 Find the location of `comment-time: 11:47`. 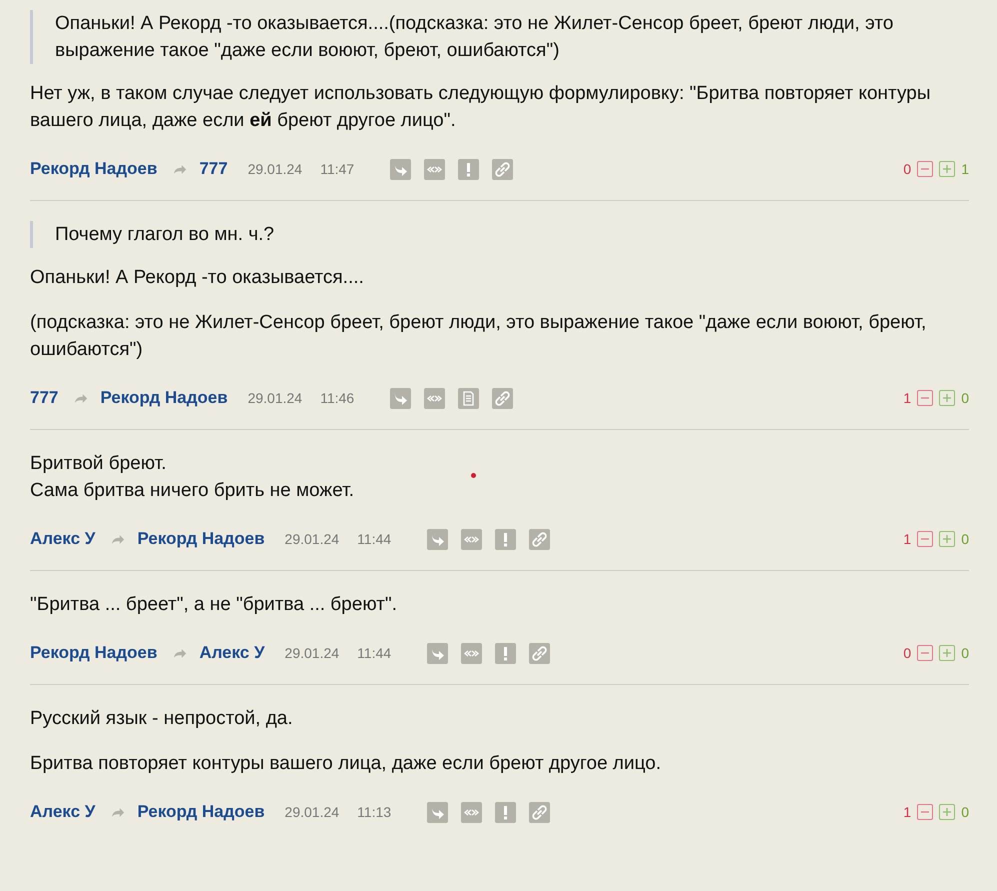

comment-time: 11:47 is located at coordinates (337, 169).